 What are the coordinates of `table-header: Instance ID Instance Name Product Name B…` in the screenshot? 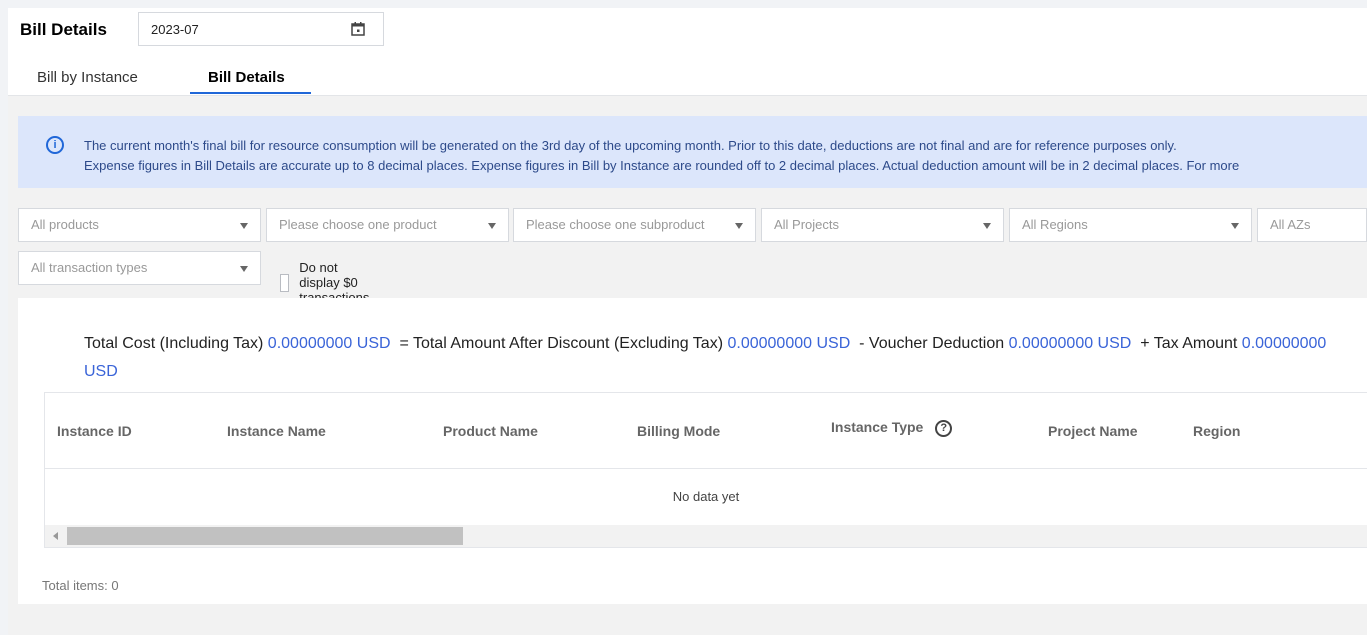 It's located at (706, 431).